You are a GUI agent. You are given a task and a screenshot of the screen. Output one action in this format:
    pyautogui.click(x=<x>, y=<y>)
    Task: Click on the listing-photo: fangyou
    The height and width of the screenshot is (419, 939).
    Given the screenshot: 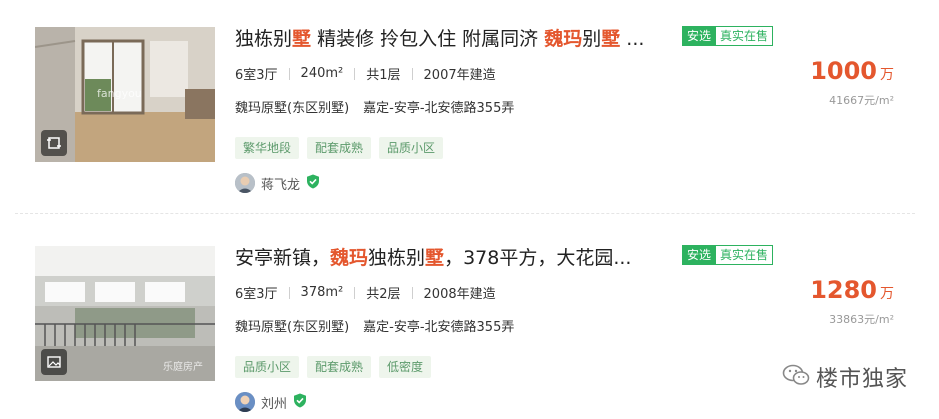 What is the action you would take?
    pyautogui.click(x=125, y=94)
    